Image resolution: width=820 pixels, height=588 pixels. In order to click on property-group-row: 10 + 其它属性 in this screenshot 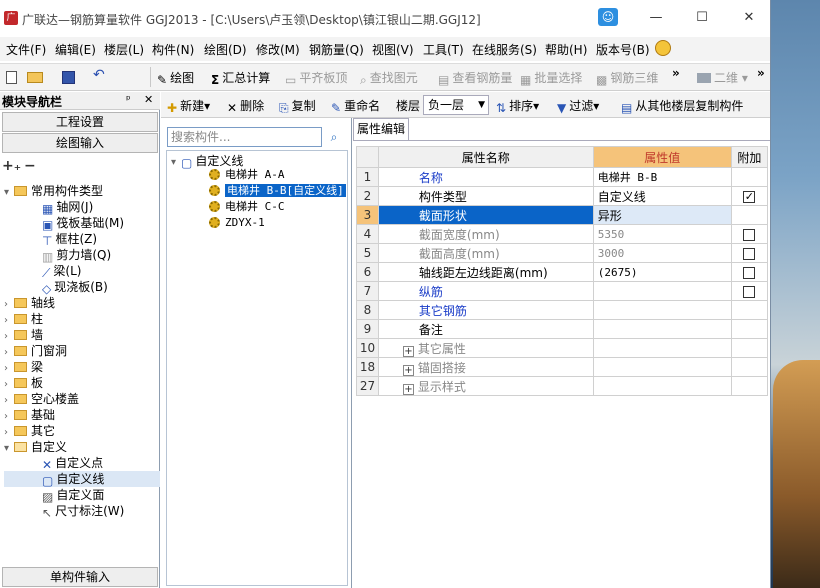, I will do `click(562, 348)`.